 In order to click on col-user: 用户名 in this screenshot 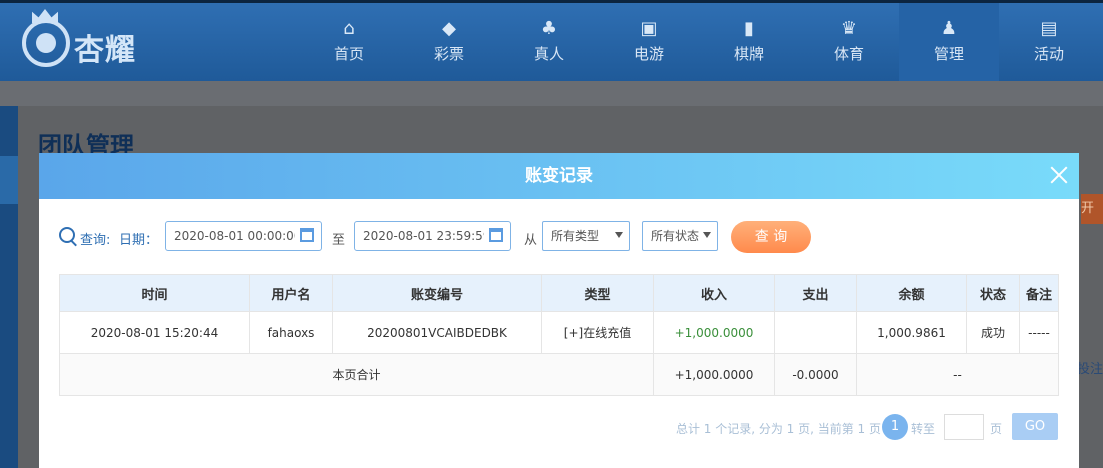, I will do `click(291, 293)`.